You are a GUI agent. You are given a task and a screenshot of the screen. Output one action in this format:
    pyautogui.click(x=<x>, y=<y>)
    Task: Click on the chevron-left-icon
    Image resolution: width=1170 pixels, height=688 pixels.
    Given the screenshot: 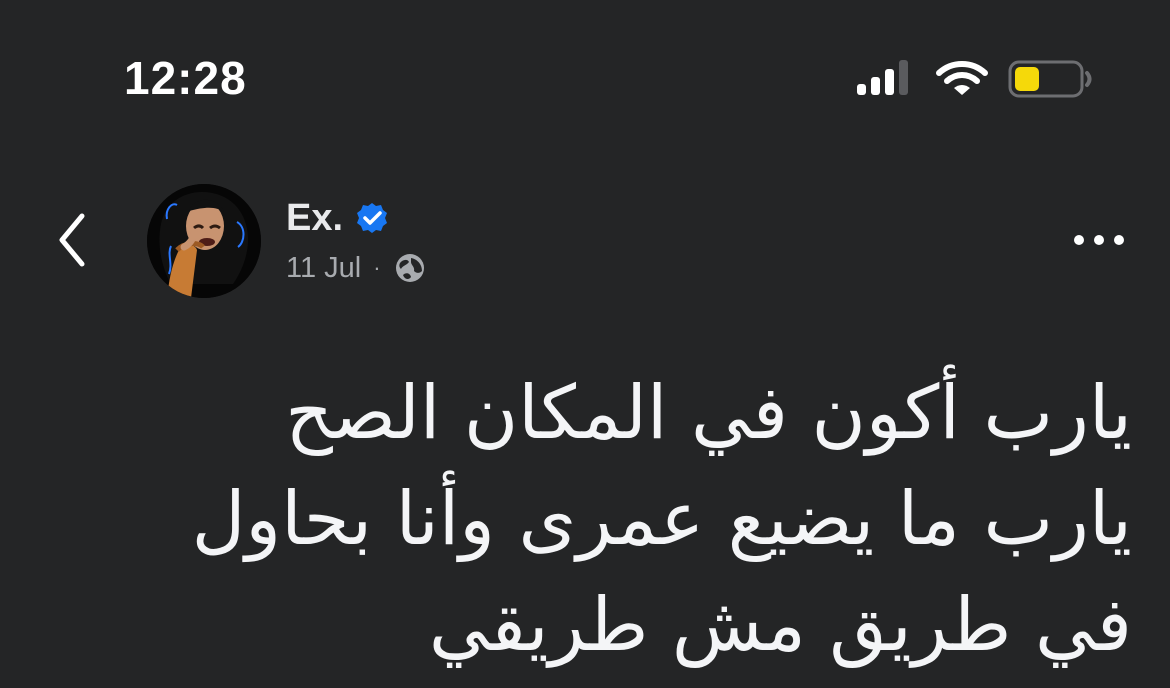 What is the action you would take?
    pyautogui.click(x=72, y=240)
    